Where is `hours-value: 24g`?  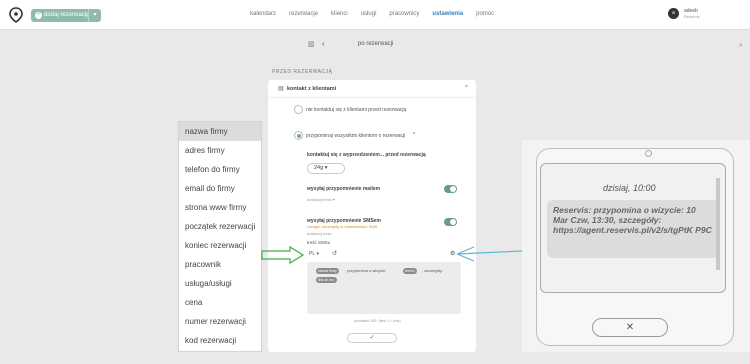
hours-value: 24g is located at coordinates (319, 168).